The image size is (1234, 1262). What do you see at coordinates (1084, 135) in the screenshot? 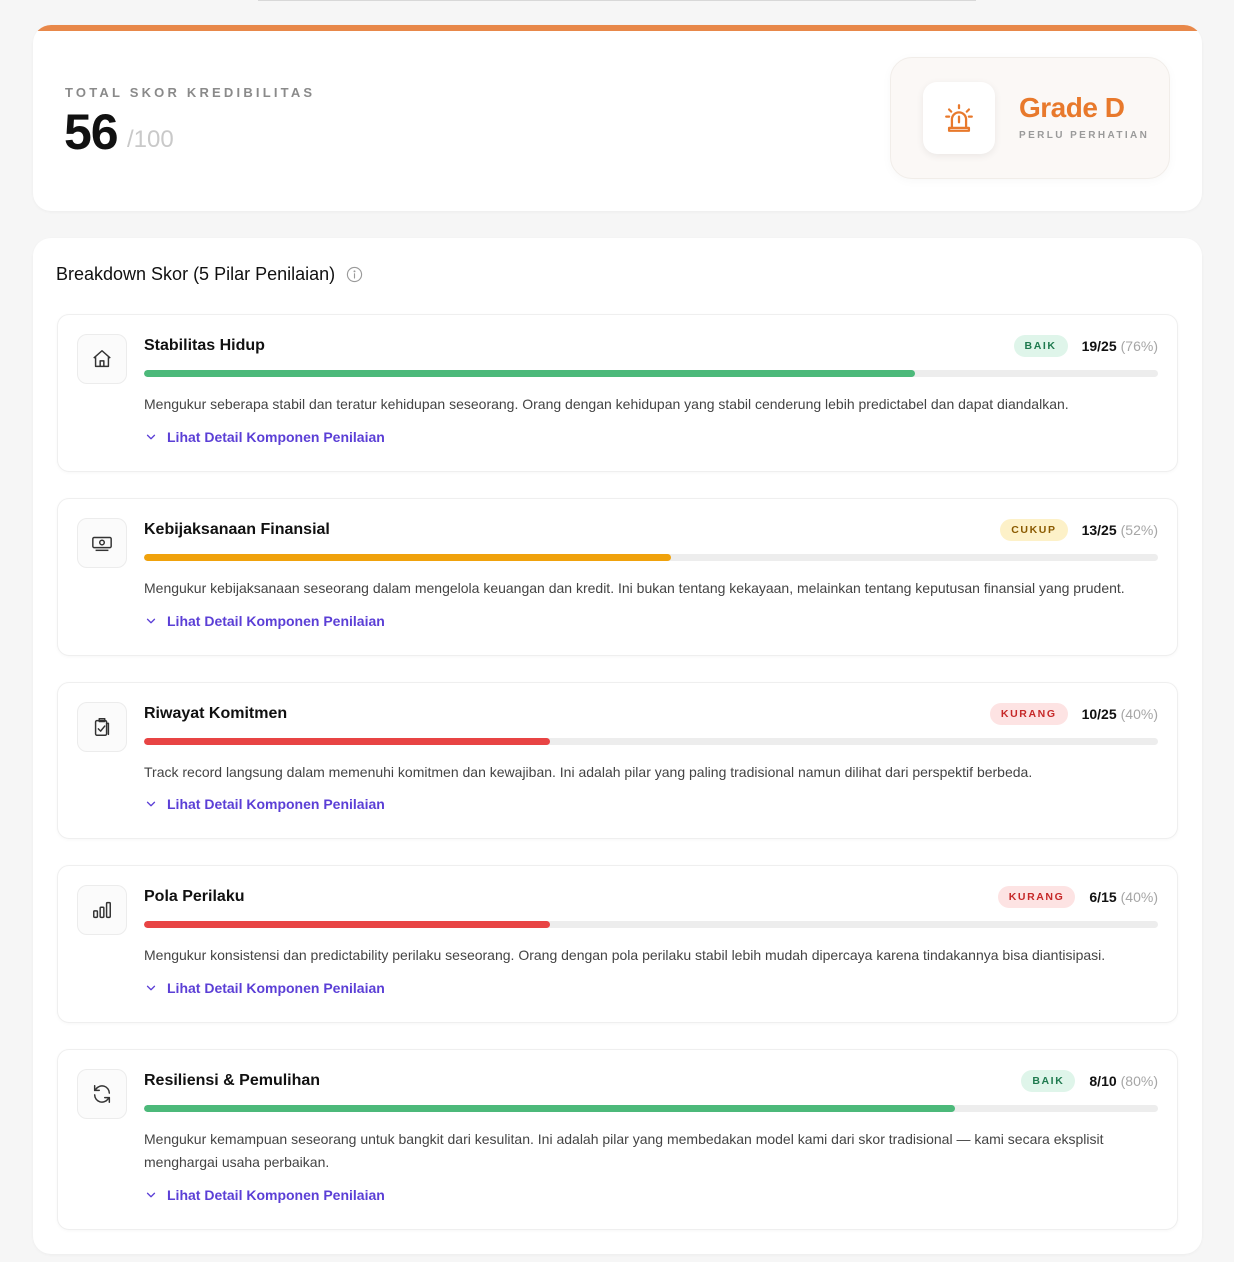
I see `grade-subtitle: PERLU PERHATIAN` at bounding box center [1084, 135].